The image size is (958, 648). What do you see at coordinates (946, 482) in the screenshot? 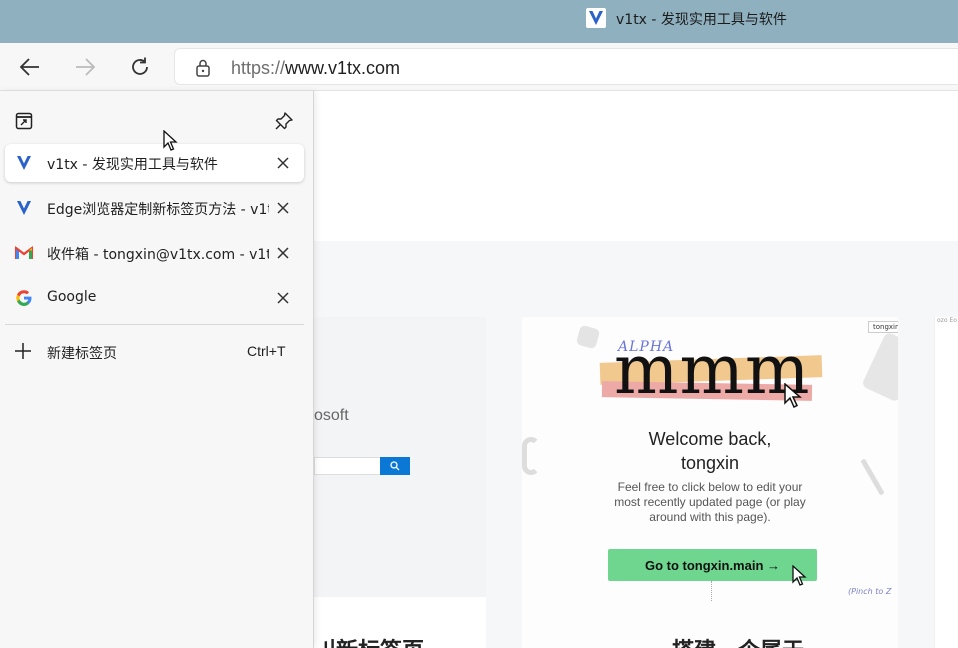
I see `far-right-card: ozo Eo` at bounding box center [946, 482].